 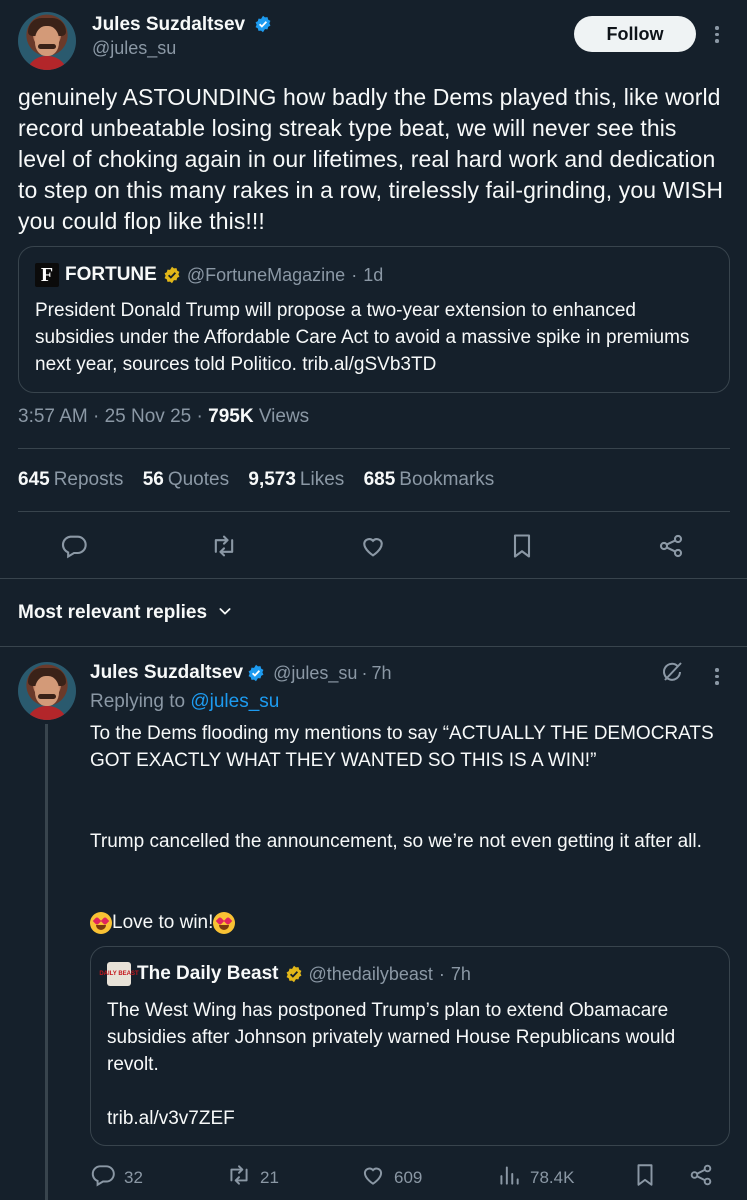 What do you see at coordinates (182, 36) in the screenshot?
I see `author-block: Jules Suzdaltsev @jules_su` at bounding box center [182, 36].